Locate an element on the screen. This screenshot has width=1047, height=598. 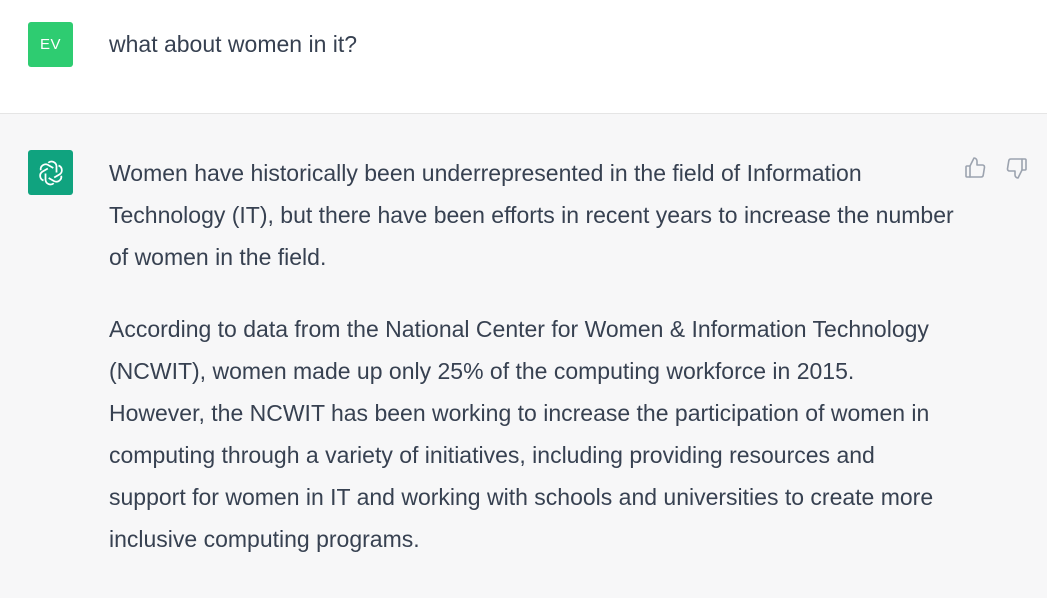
user-avatar-initials: EV is located at coordinates (50, 44).